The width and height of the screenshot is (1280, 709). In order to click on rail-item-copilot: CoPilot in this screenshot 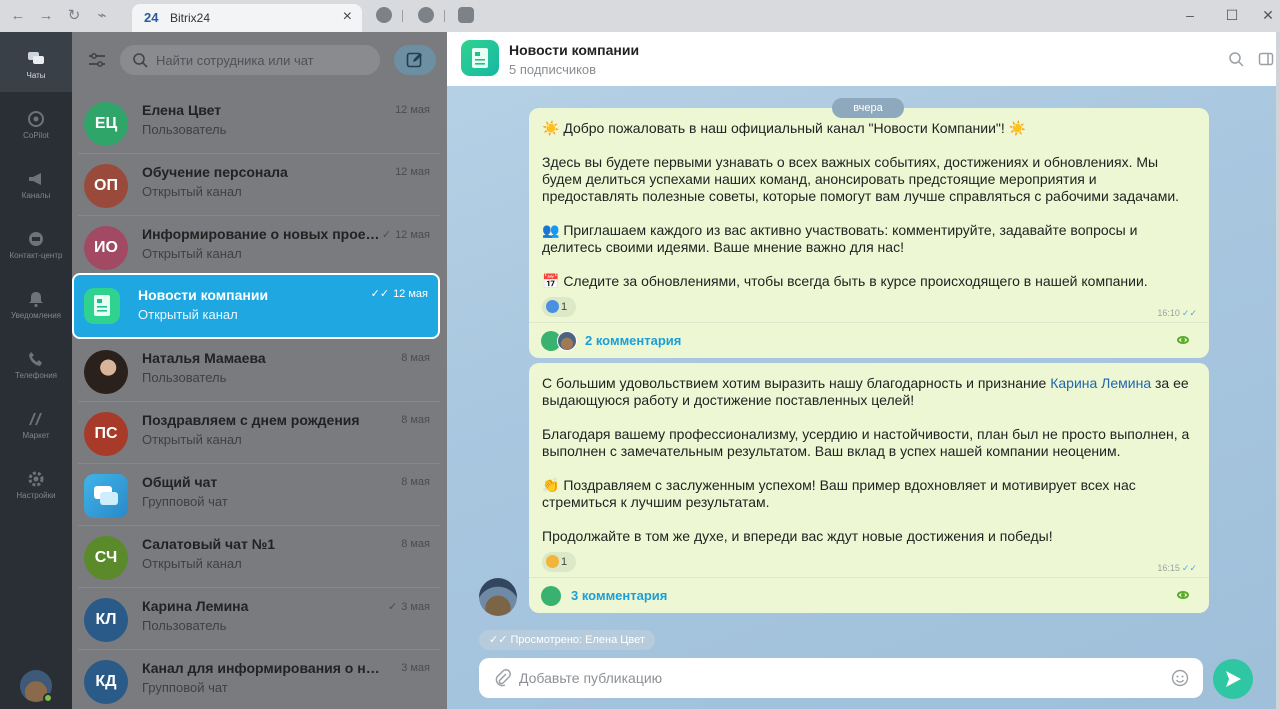, I will do `click(36, 134)`.